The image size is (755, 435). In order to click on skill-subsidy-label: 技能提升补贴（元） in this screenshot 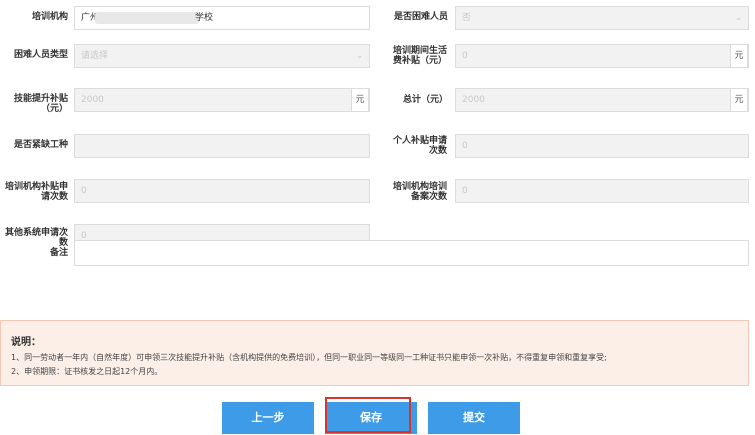, I will do `click(40, 104)`.